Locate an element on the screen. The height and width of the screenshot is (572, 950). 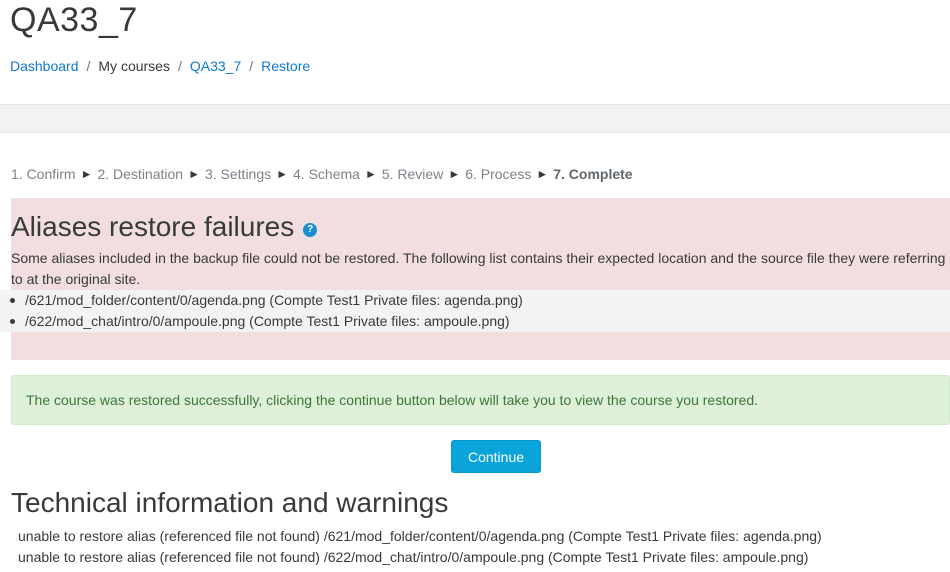
progress-step-settings: 3. Settings is located at coordinates (238, 174).